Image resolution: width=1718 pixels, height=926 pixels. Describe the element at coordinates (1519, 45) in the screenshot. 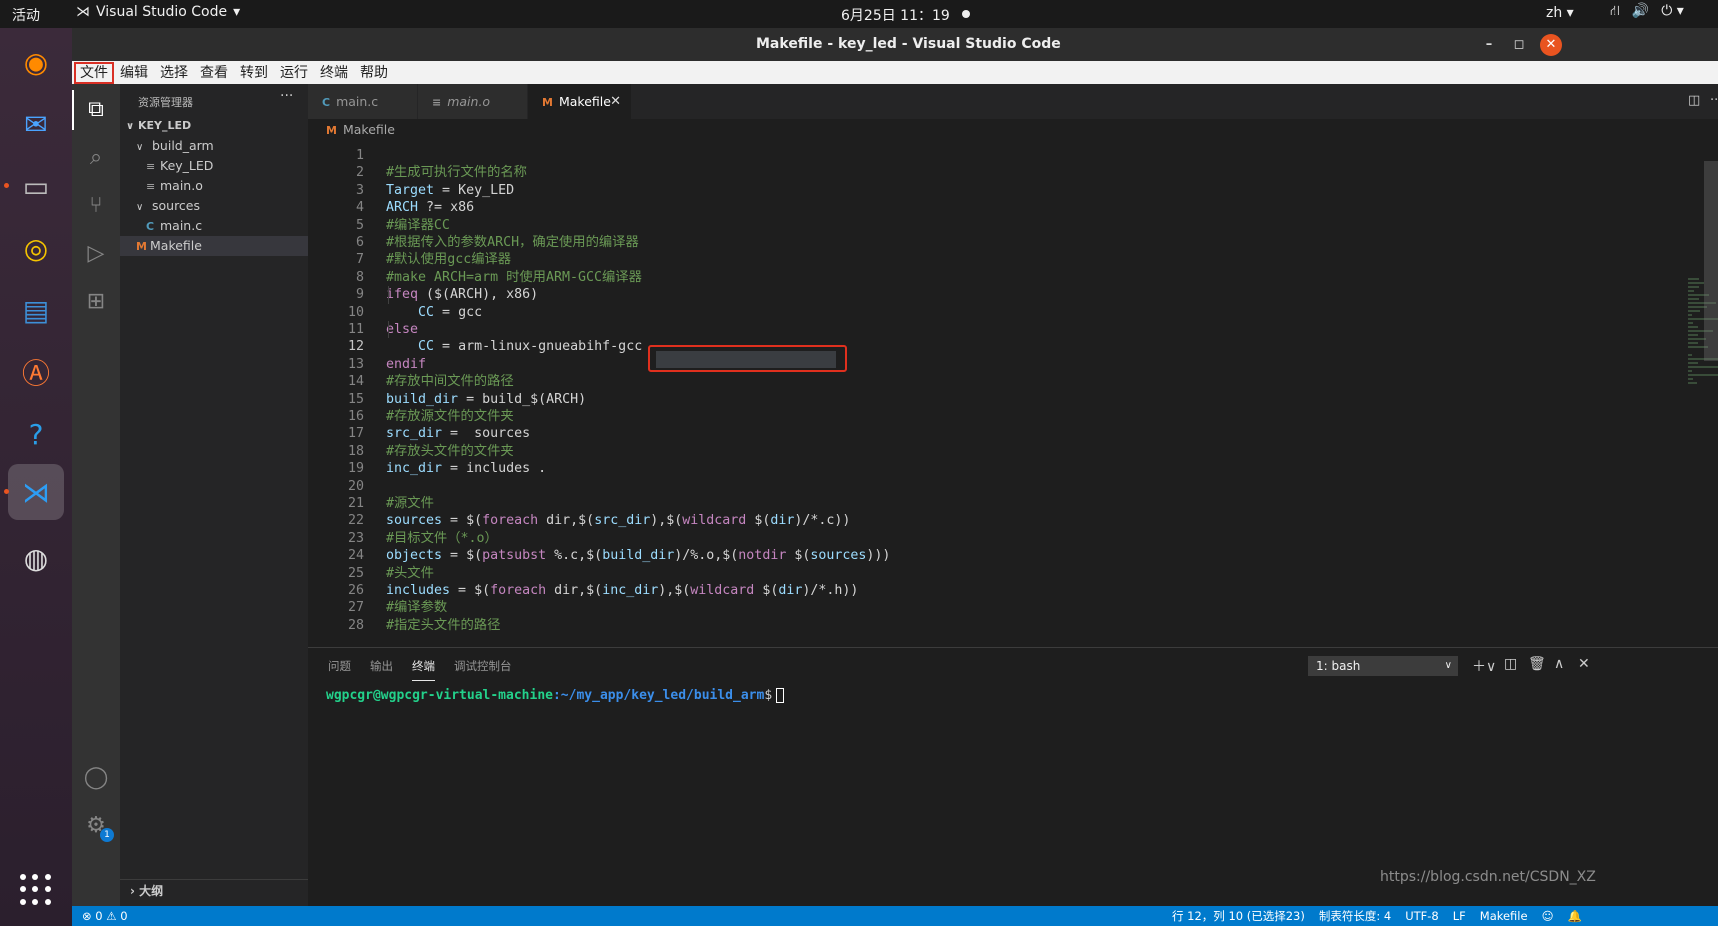

I see `restore-button: ◻` at that location.